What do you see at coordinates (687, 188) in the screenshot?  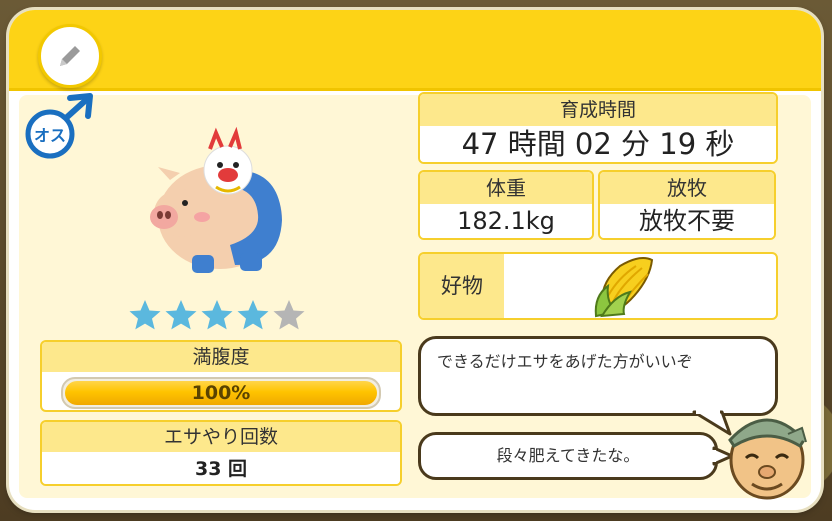 I see `grazing-label: 放牧` at bounding box center [687, 188].